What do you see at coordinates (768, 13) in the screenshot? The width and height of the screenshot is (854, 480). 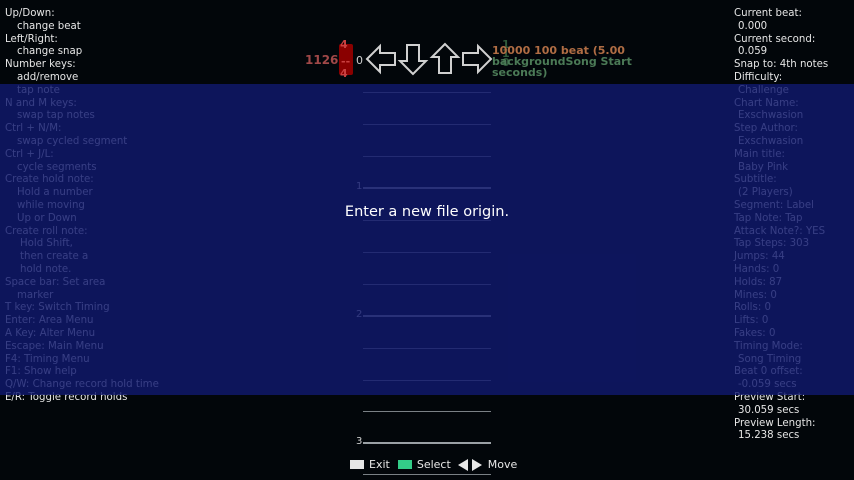 I see `info-line: Current beat:` at bounding box center [768, 13].